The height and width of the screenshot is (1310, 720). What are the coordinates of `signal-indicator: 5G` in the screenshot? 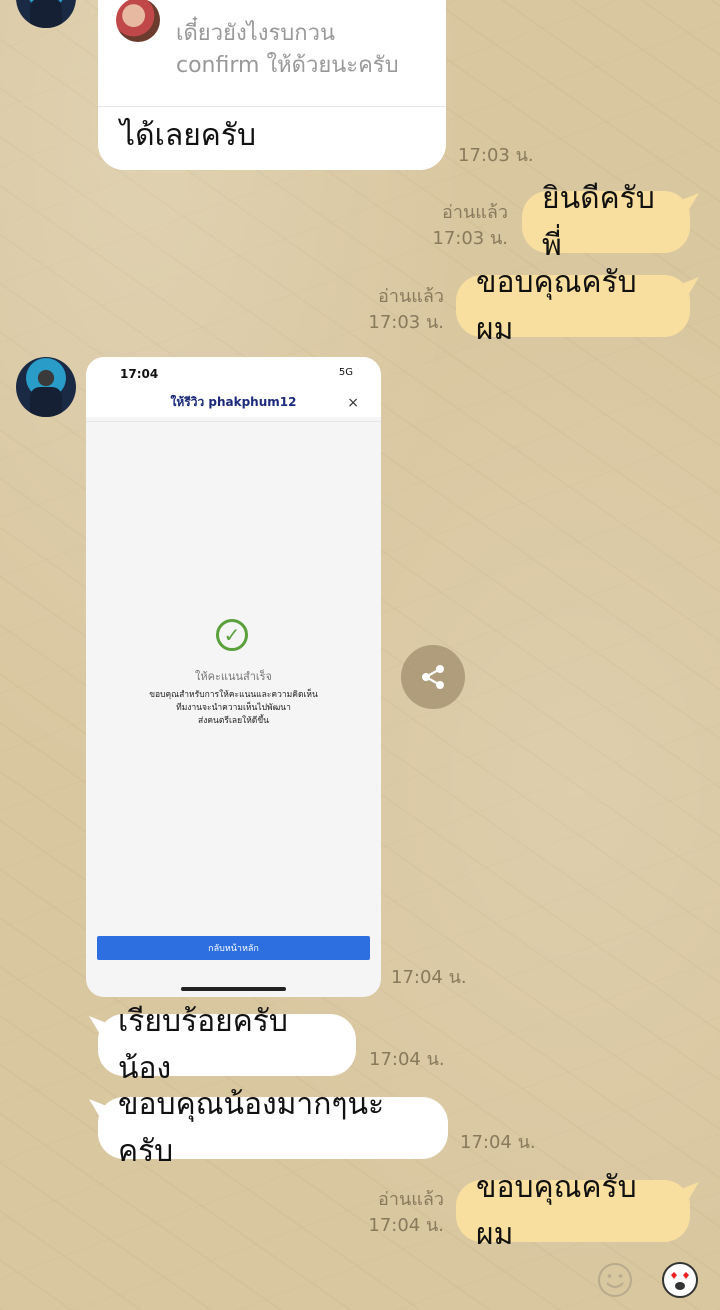 It's located at (345, 372).